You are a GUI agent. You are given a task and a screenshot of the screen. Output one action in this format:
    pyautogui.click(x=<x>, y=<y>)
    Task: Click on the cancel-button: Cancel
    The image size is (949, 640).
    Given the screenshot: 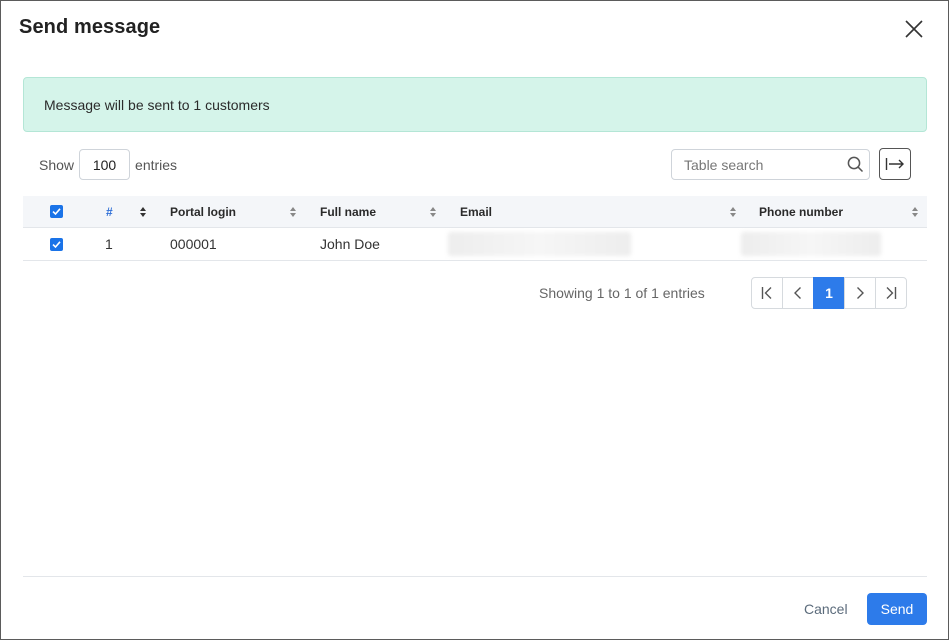 What is the action you would take?
    pyautogui.click(x=826, y=609)
    